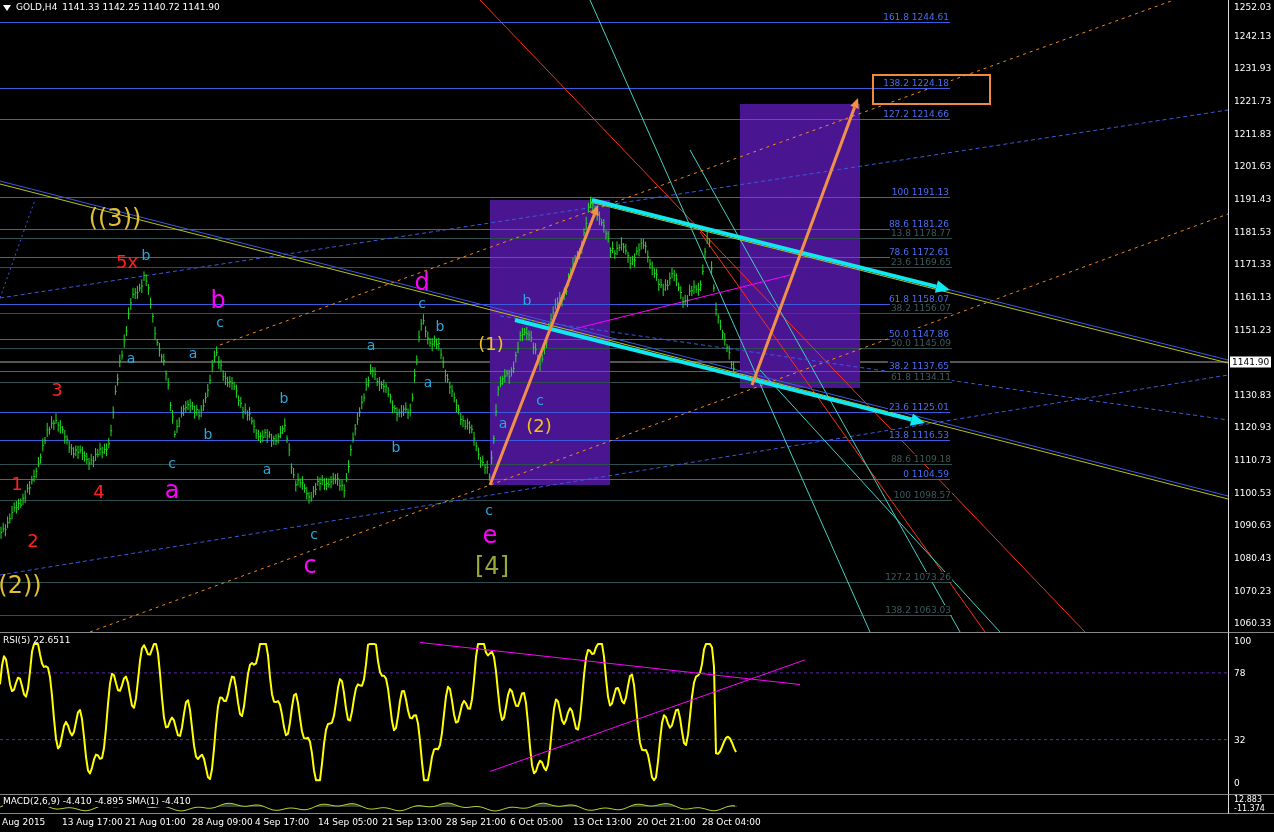  What do you see at coordinates (115, 218) in the screenshot?
I see `wave-label: ((3))` at bounding box center [115, 218].